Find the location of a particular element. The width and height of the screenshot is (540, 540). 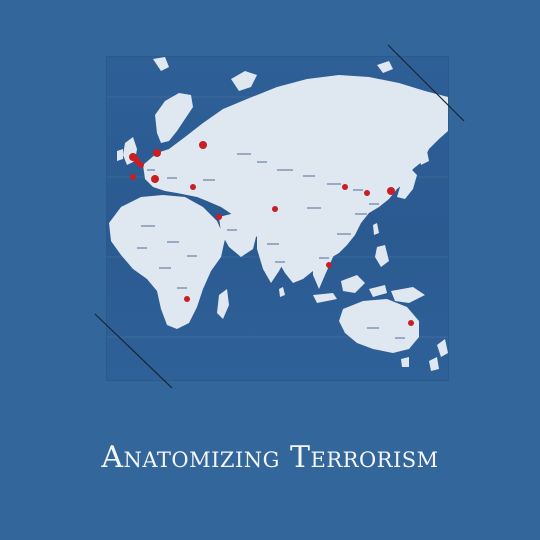

cover-title: Anatomizing Terrorism is located at coordinates (270, 457).